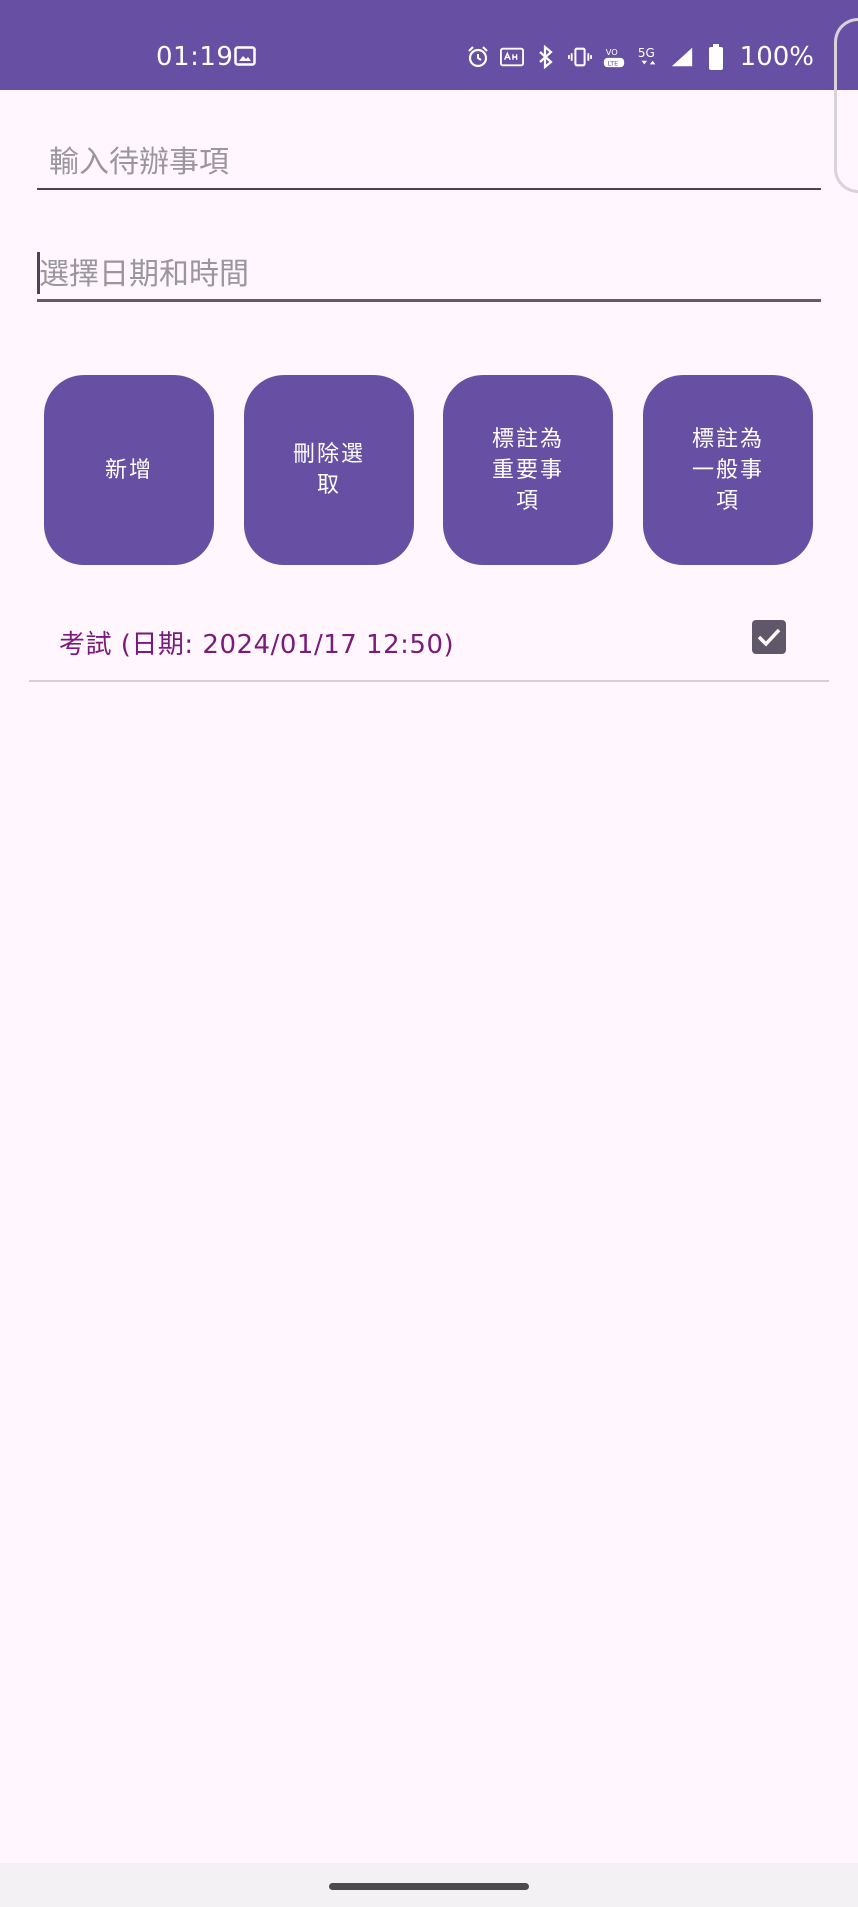  I want to click on todo-list: 考試 (日期: 2024/01/17 12:50), so click(429, 640).